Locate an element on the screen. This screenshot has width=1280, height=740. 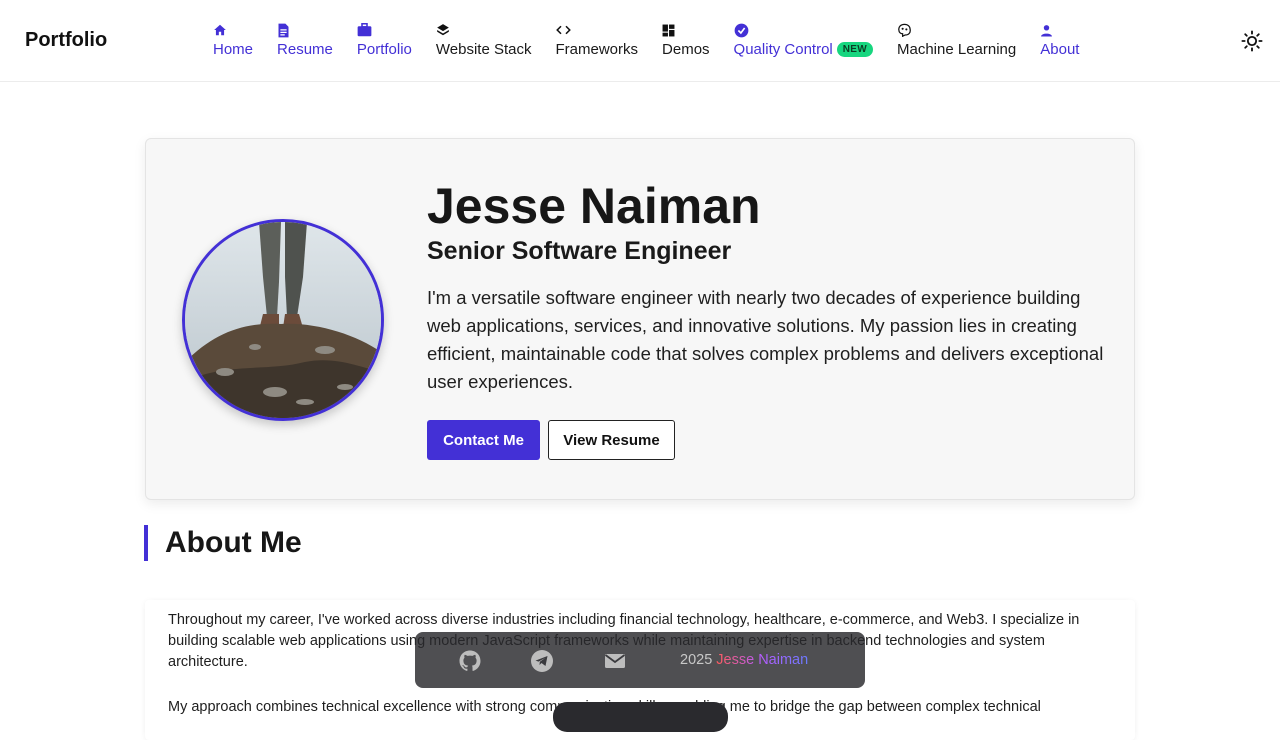
nav-label: Machine Learning is located at coordinates (957, 49).